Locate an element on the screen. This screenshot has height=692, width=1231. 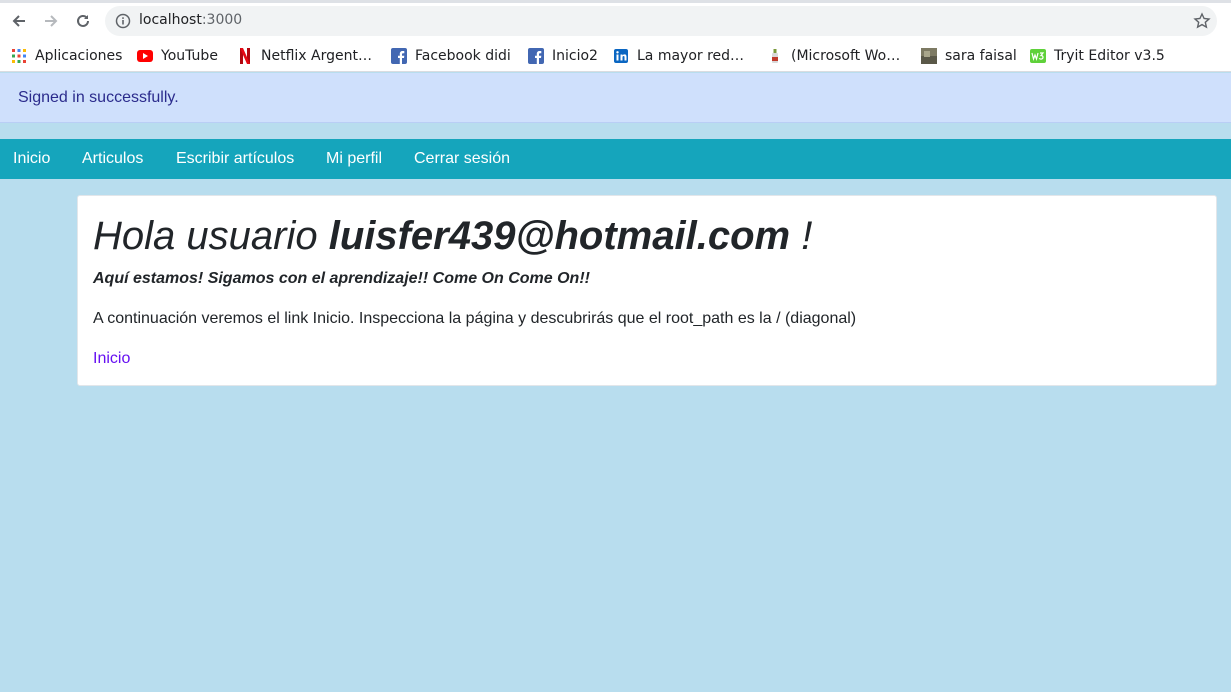
bookmark-item: Facebook didi is located at coordinates (451, 56).